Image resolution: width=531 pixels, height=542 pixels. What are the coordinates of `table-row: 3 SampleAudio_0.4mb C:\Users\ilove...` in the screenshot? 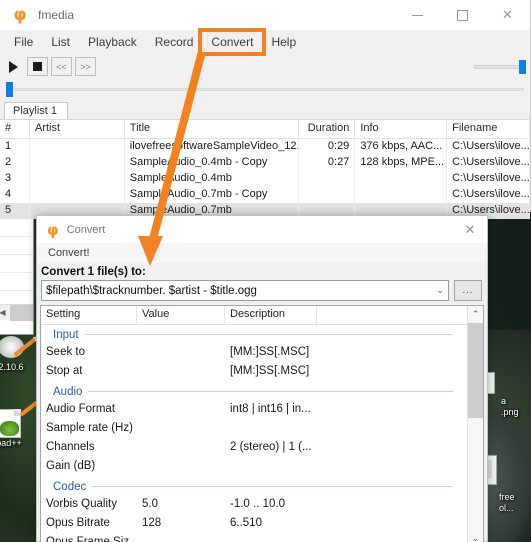 It's located at (265, 179).